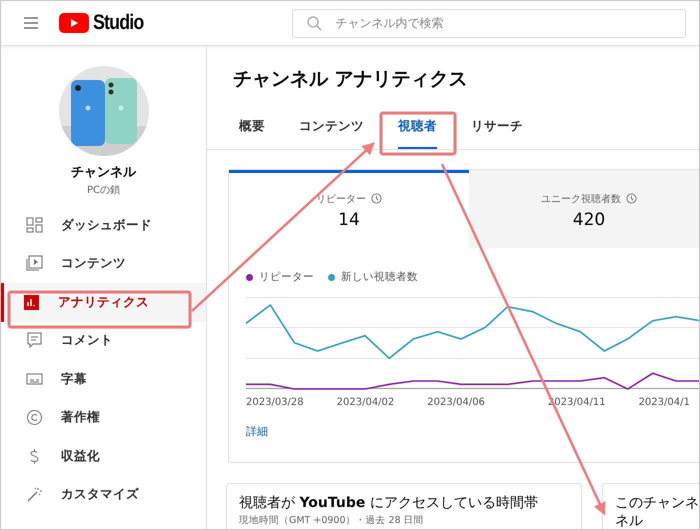 The image size is (700, 530). What do you see at coordinates (497, 129) in the screenshot?
I see `tab: リサーチ` at bounding box center [497, 129].